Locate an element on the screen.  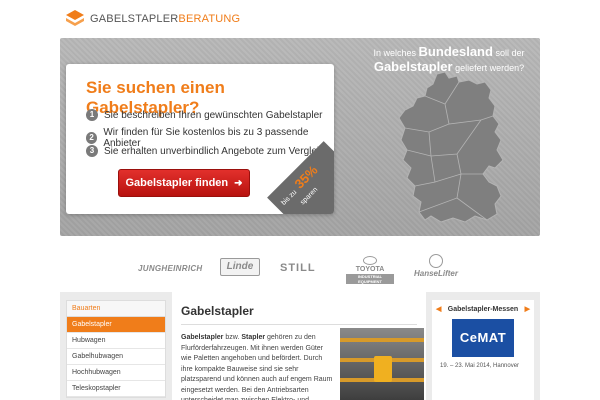
trade-fair-title: Gabelstapler-Messen is located at coordinates (483, 309).